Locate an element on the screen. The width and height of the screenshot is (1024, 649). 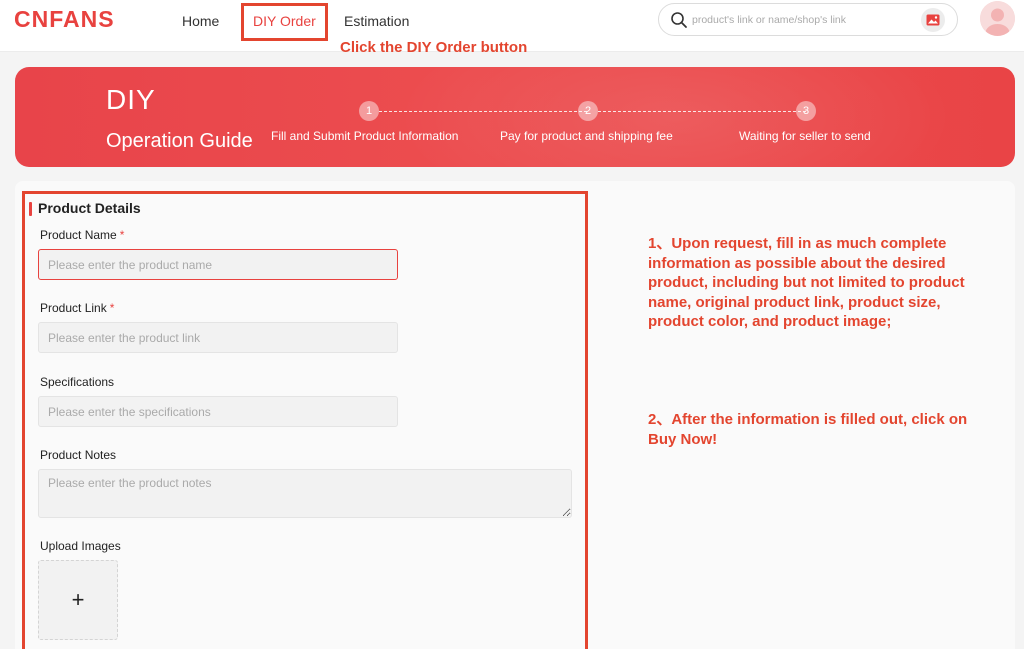
diy-order-callout: Click the DIY Order button is located at coordinates (434, 47).